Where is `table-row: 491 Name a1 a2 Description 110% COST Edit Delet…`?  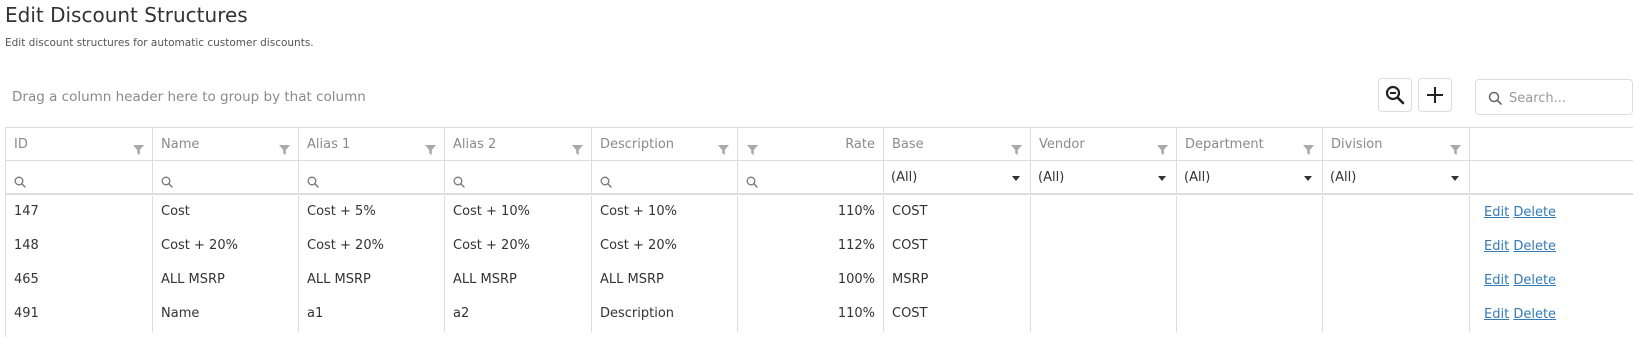 table-row: 491 Name a1 a2 Description 110% COST Edit Delet… is located at coordinates (819, 315).